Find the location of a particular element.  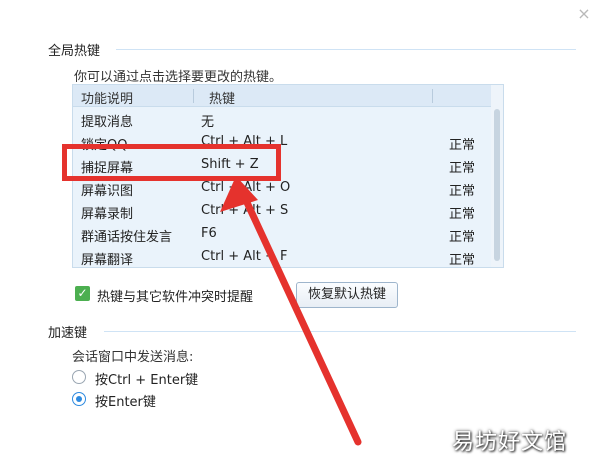

hotkey-cell: 无 is located at coordinates (208, 122).